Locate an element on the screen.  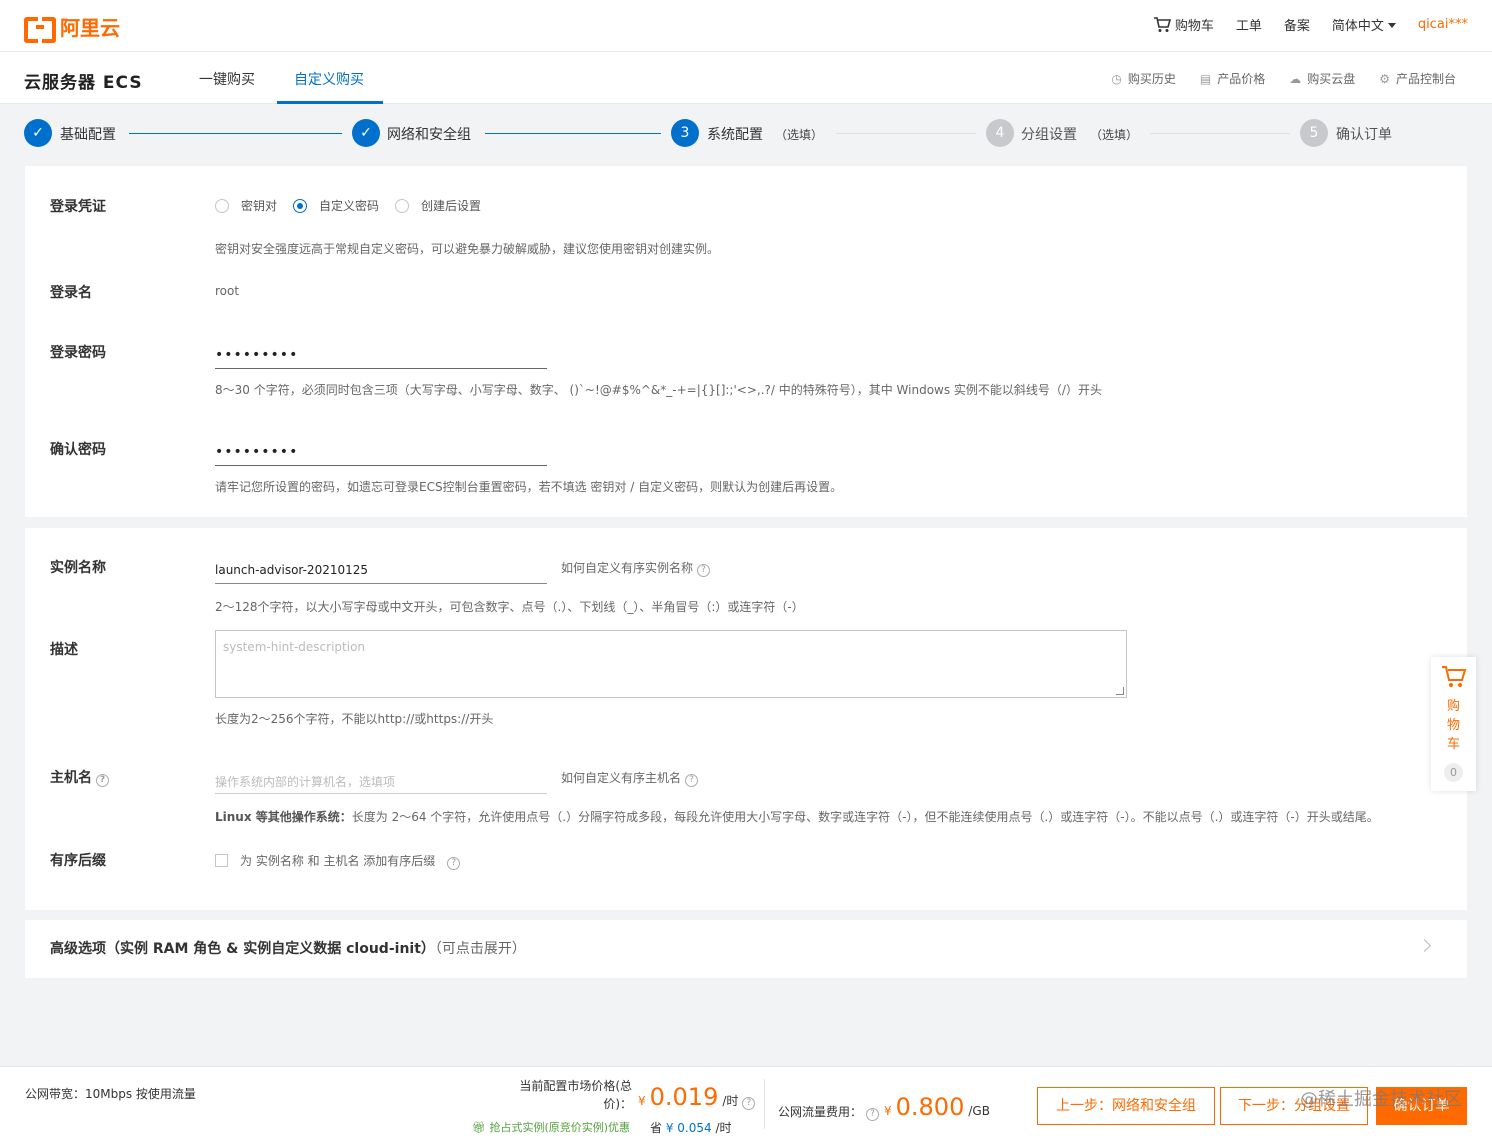
traffic-fee: ¥0.800/GB is located at coordinates (937, 1107).